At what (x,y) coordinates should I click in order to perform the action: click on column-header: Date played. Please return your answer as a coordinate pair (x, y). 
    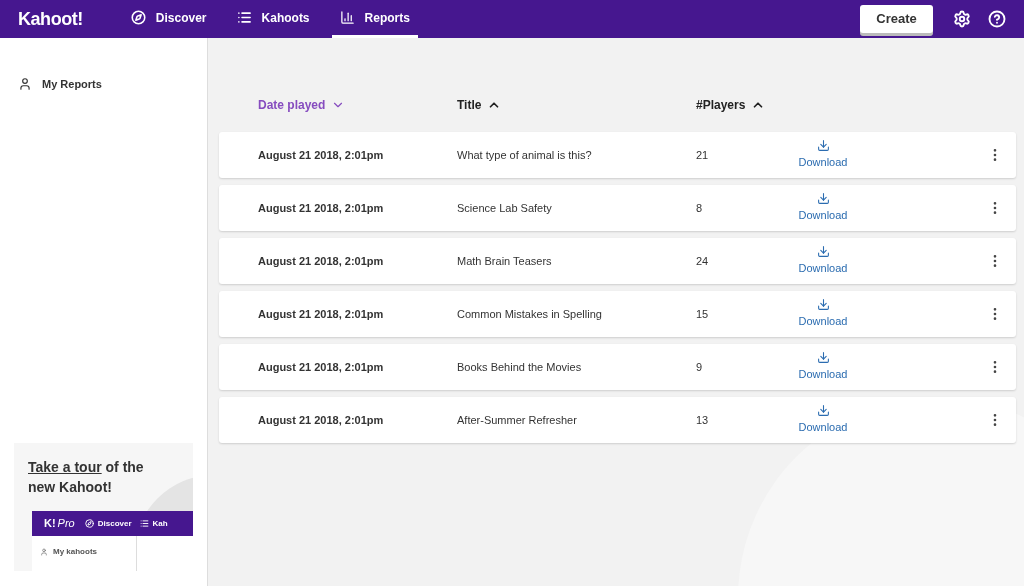
    Looking at the image, I should click on (338, 105).